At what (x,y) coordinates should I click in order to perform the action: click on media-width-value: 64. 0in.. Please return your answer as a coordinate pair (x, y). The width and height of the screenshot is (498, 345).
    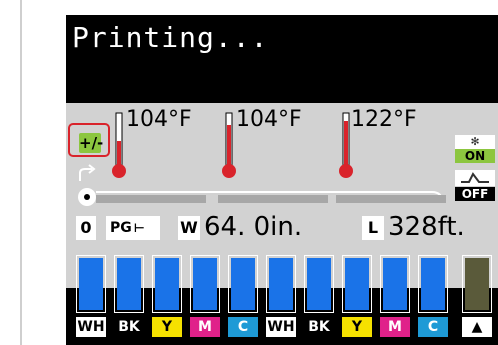
    Looking at the image, I should click on (253, 227).